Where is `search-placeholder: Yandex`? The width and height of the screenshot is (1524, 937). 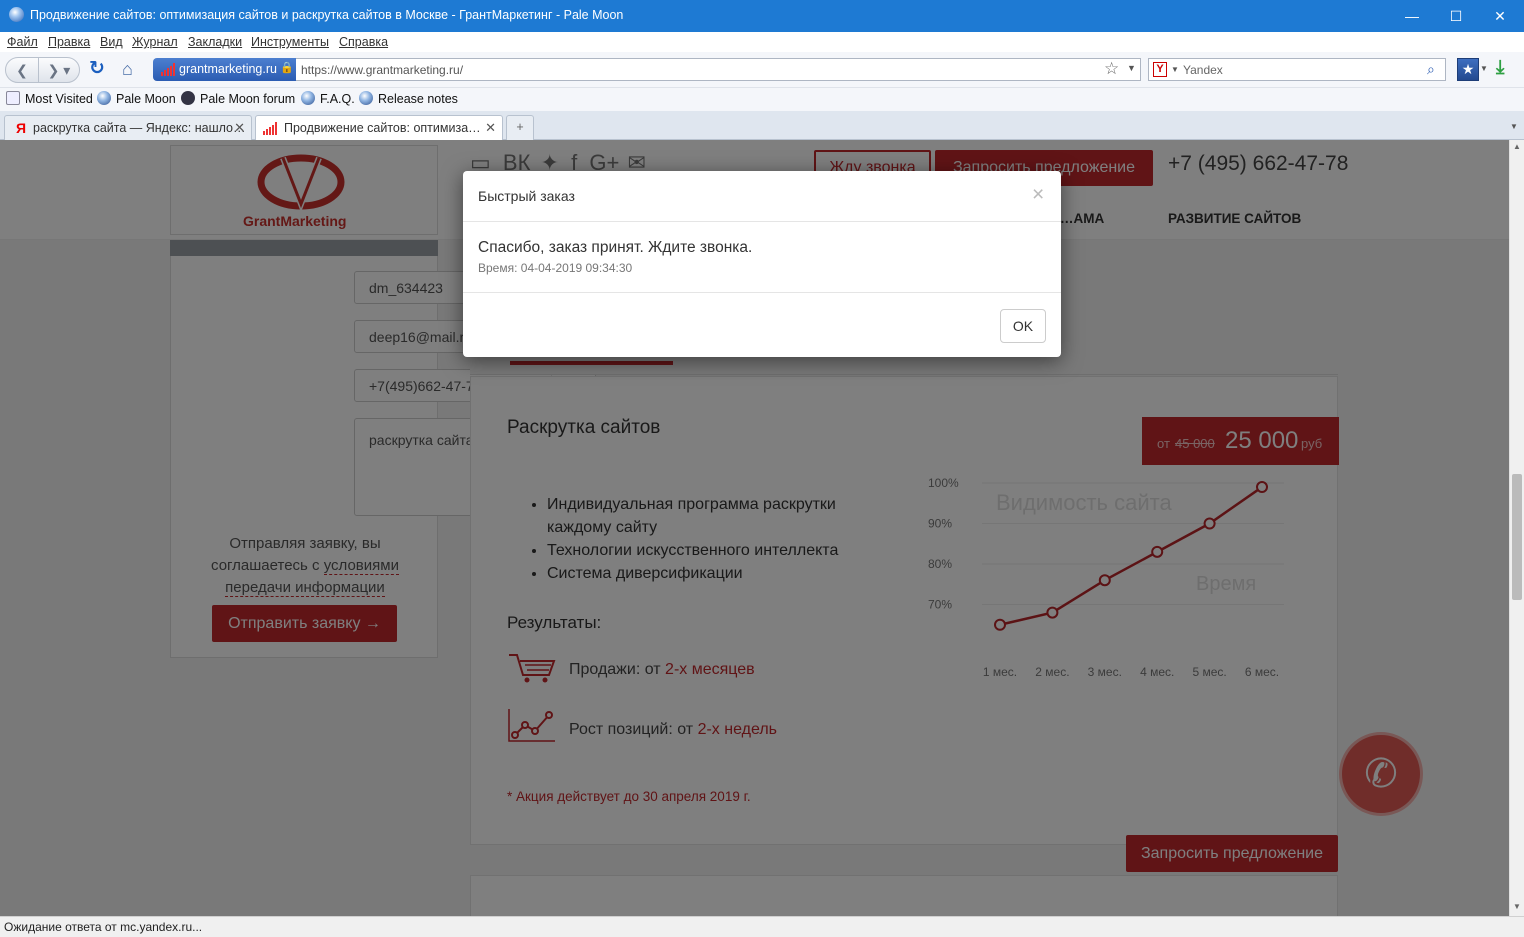 search-placeholder: Yandex is located at coordinates (1203, 70).